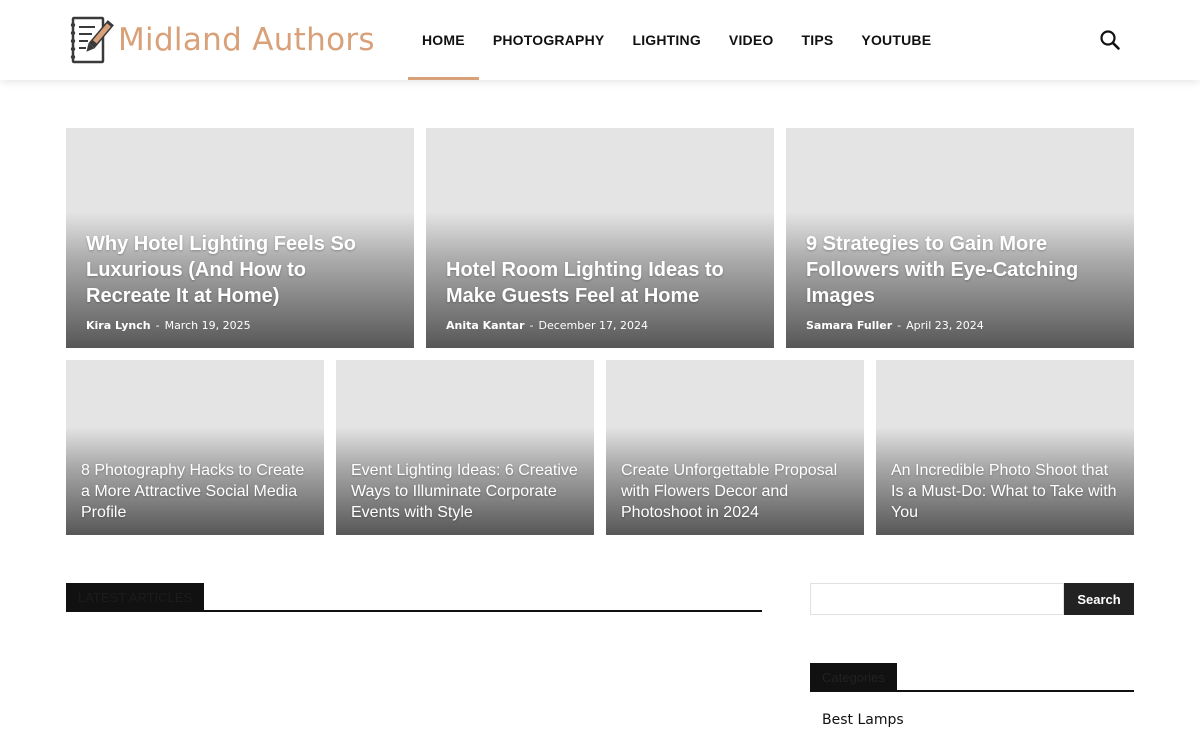 The height and width of the screenshot is (740, 1200). What do you see at coordinates (945, 325) in the screenshot?
I see `card-date: April 23, 2024` at bounding box center [945, 325].